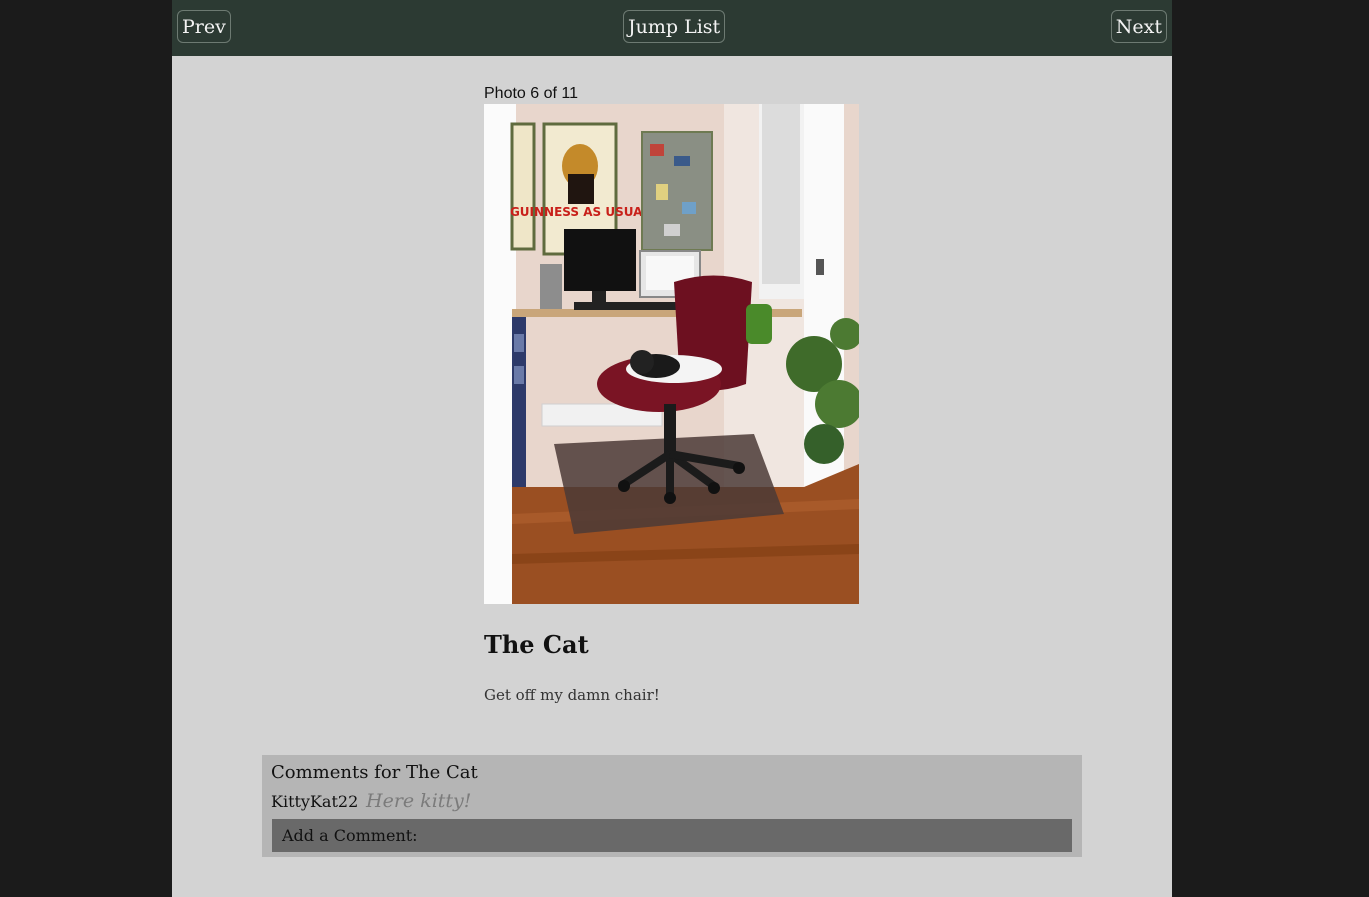  What do you see at coordinates (580, 212) in the screenshot?
I see `poster-text: GUINNESS AS USUAL` at bounding box center [580, 212].